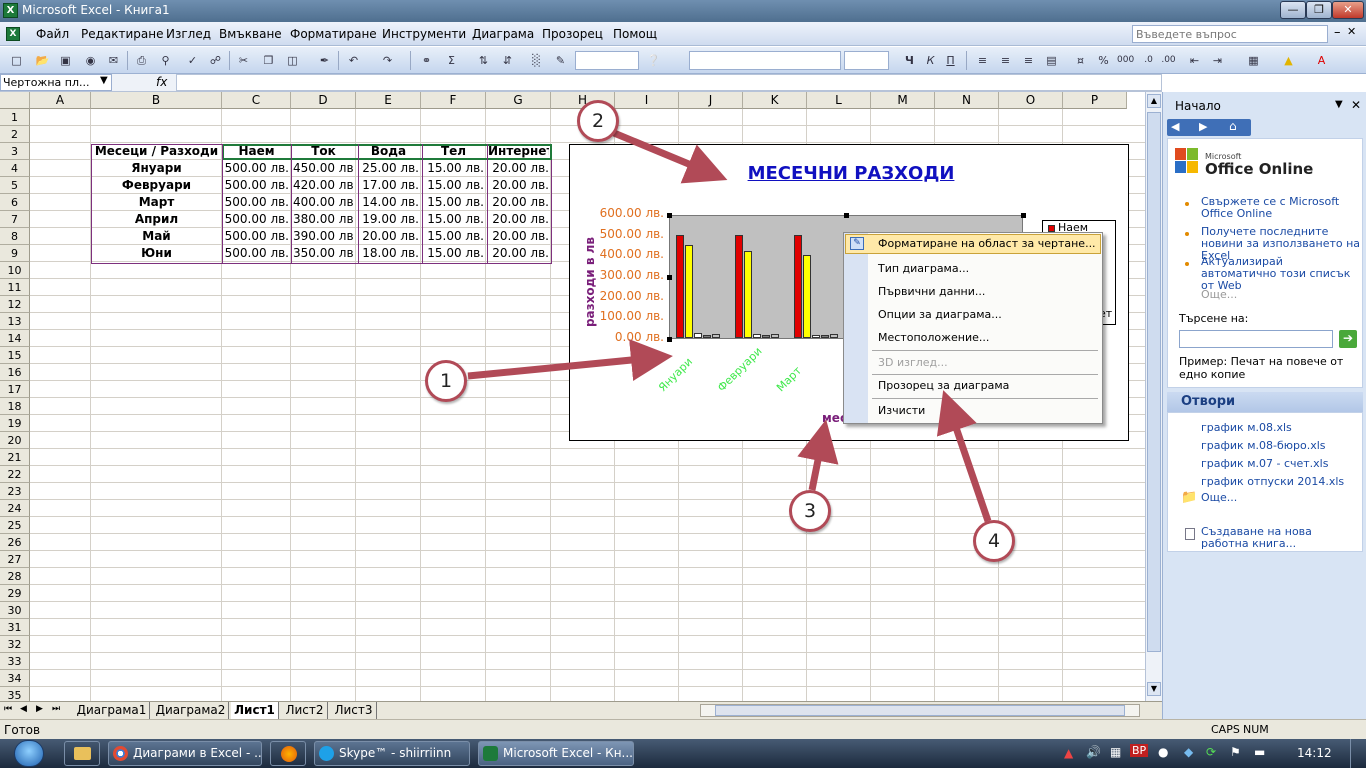 This screenshot has height=768, width=1366. I want to click on menu-file: Файл, so click(52, 34).